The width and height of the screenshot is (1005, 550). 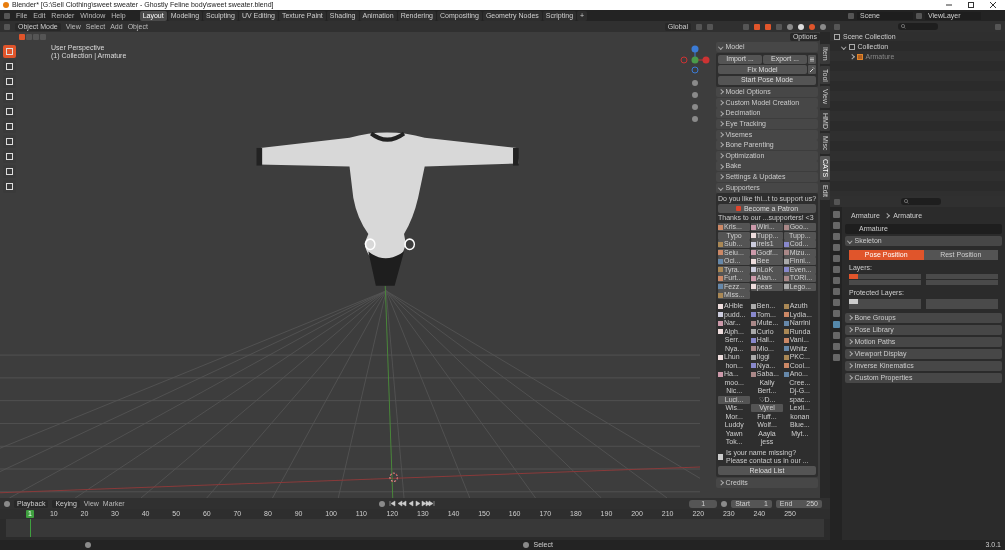 I want to click on collection-icon, so click(x=837, y=37).